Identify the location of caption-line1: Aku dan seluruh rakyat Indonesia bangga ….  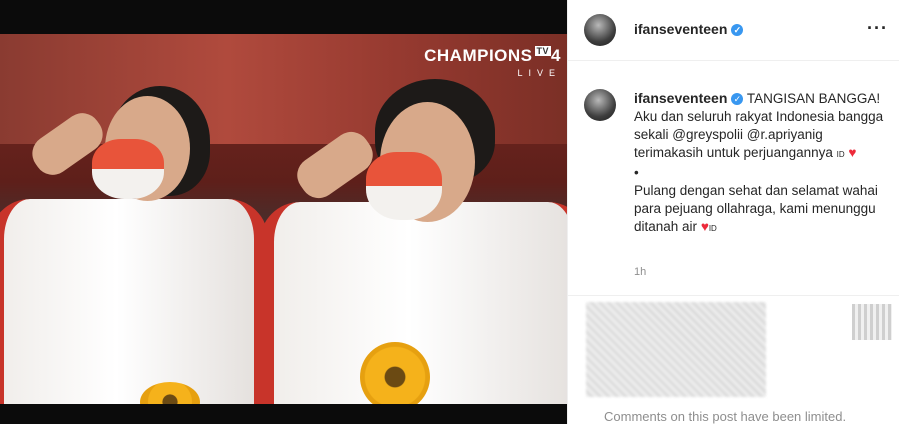
(759, 134).